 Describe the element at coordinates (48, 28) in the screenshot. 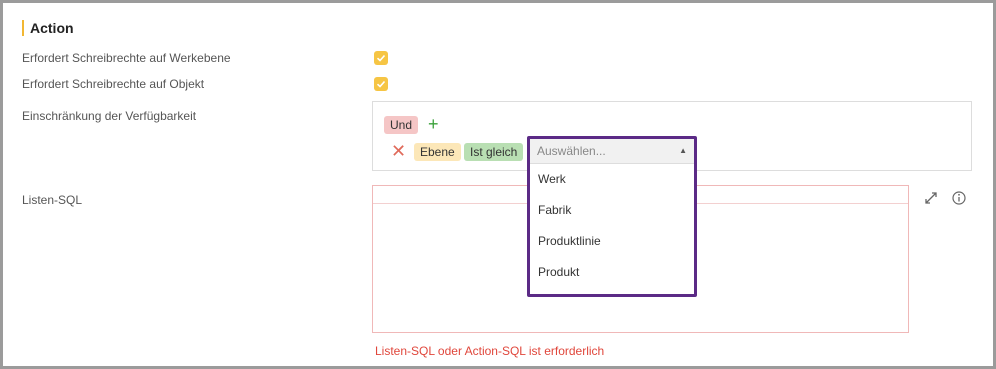

I see `section-title: Action` at that location.